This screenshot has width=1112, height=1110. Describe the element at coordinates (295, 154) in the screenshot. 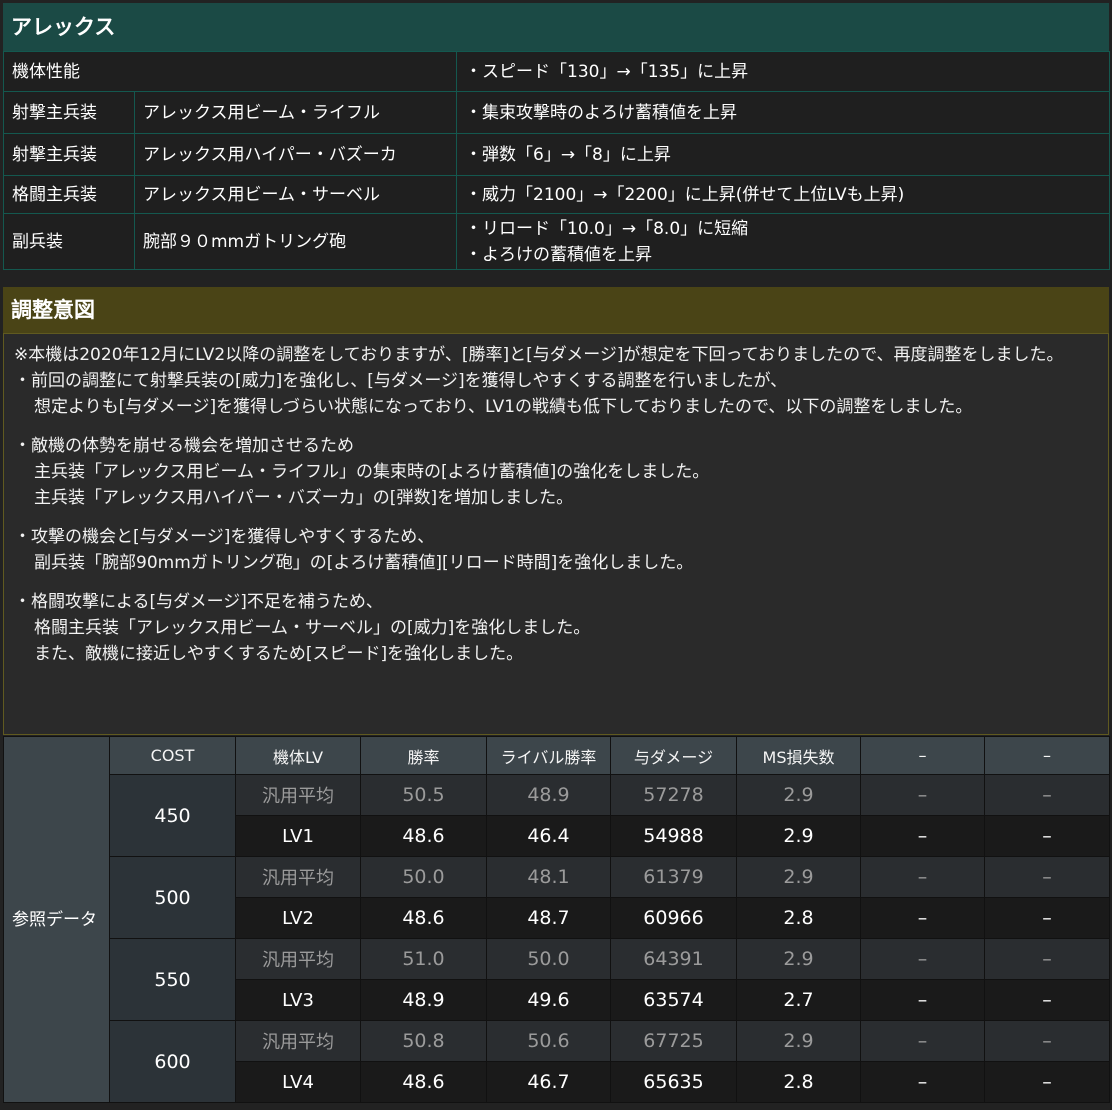

I see `spec-weapon: アレックス用ハイパー・バズーカ` at that location.